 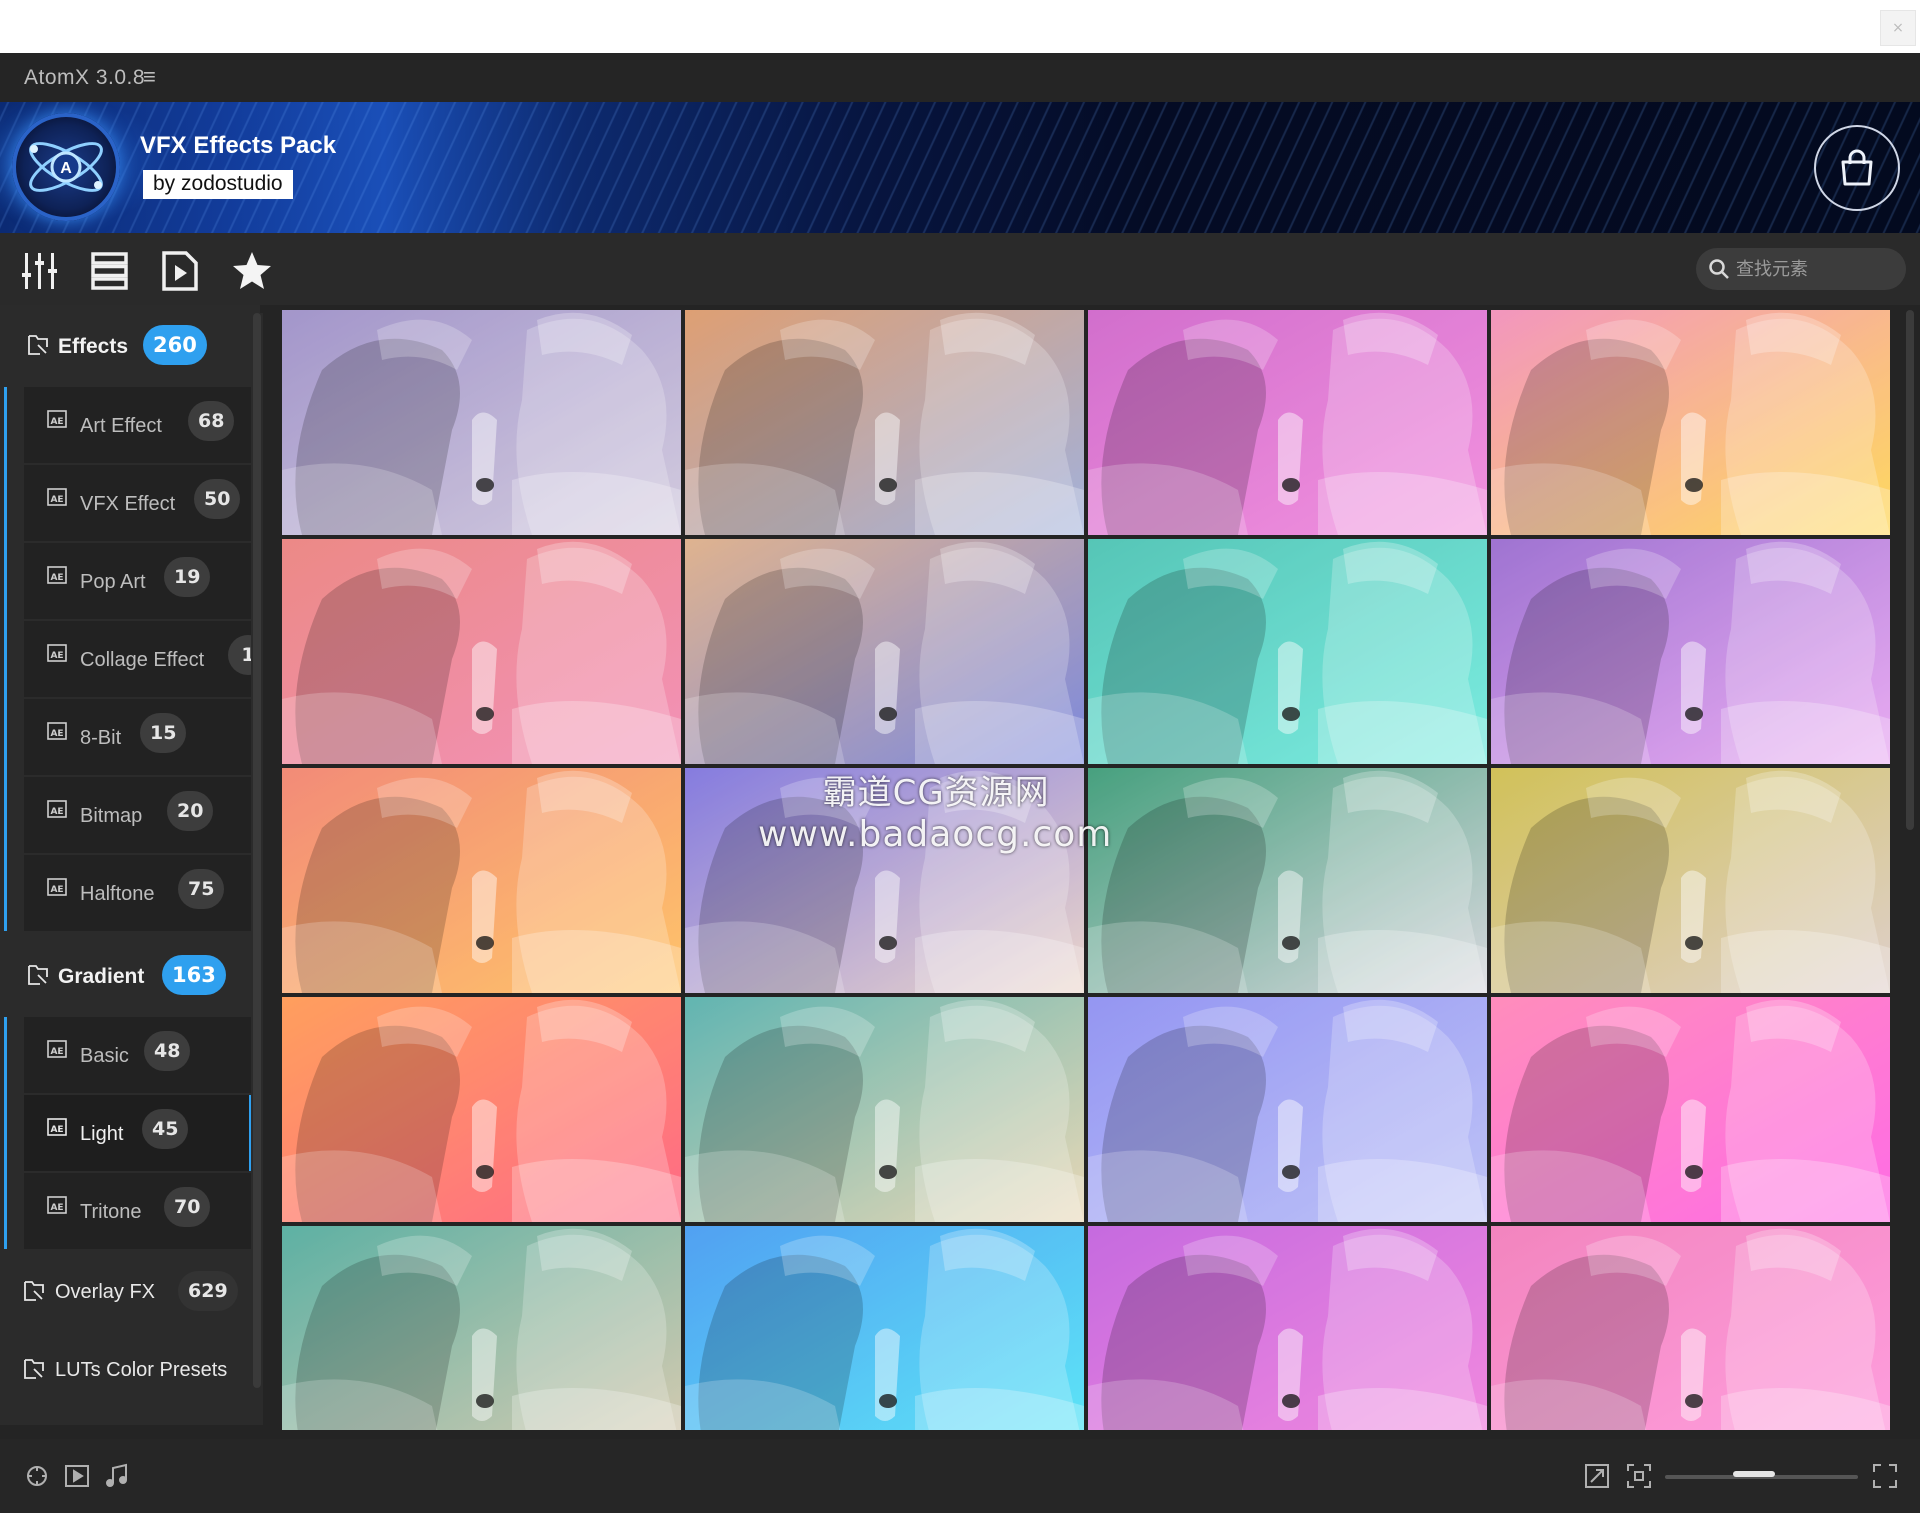 I want to click on subcategory-collage-effect: AE Collage Effect 1, so click(x=138, y=660).